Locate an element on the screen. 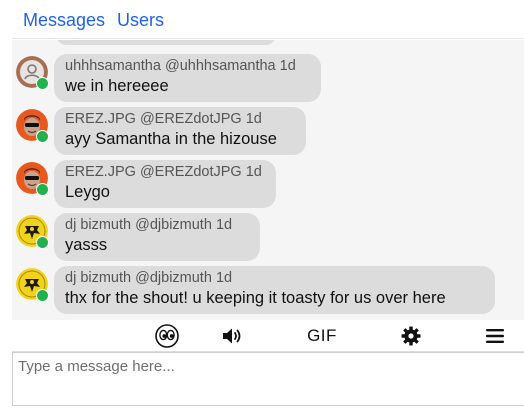  message-meta: uhhhsamantha @uhhhsamantha 1d is located at coordinates (187, 66).